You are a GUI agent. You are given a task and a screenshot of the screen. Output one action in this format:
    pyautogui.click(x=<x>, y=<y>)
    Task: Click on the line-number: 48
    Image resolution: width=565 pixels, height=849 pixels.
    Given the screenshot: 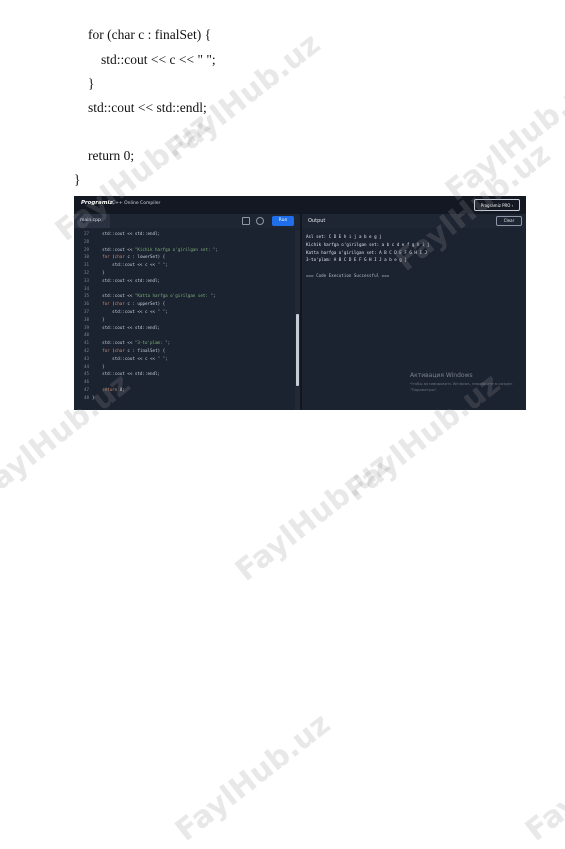 What is the action you would take?
    pyautogui.click(x=86, y=397)
    